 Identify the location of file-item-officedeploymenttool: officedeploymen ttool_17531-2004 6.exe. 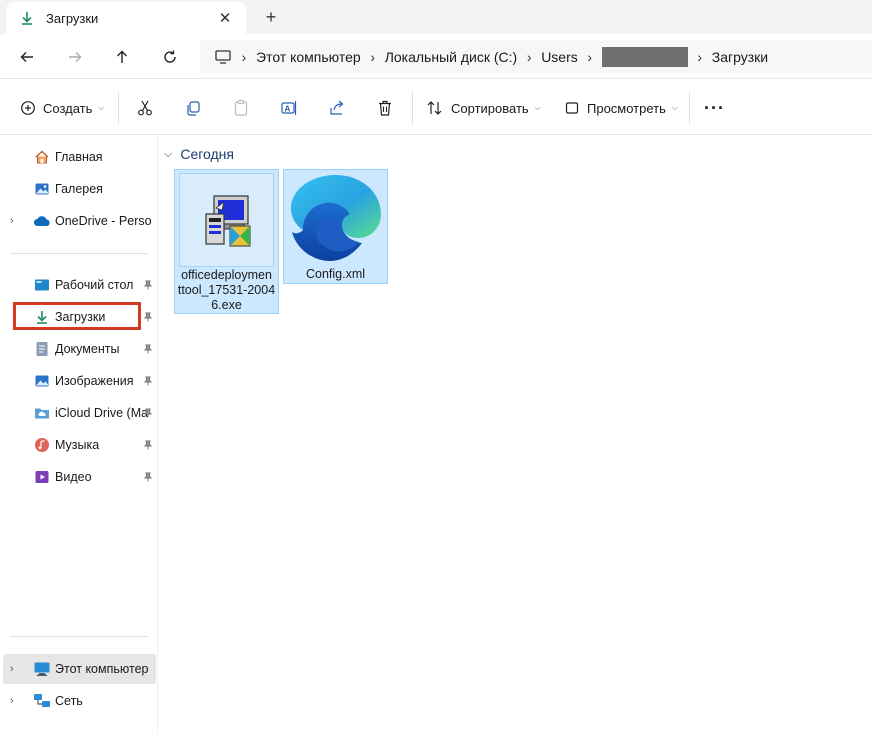
(226, 241).